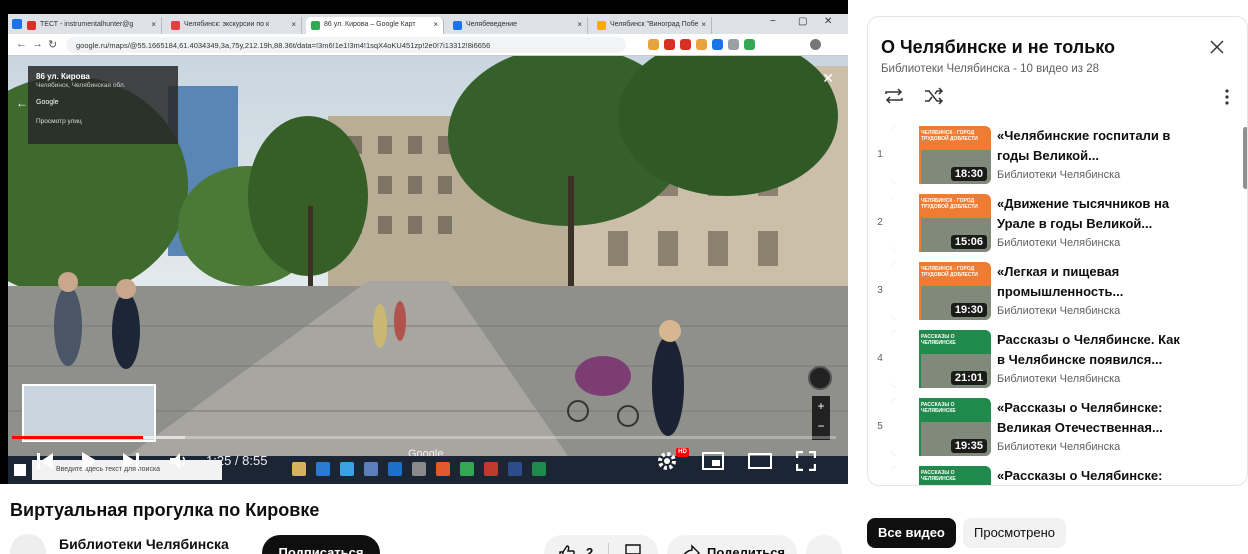  Describe the element at coordinates (179, 463) in the screenshot. I see `volume-icon` at that location.